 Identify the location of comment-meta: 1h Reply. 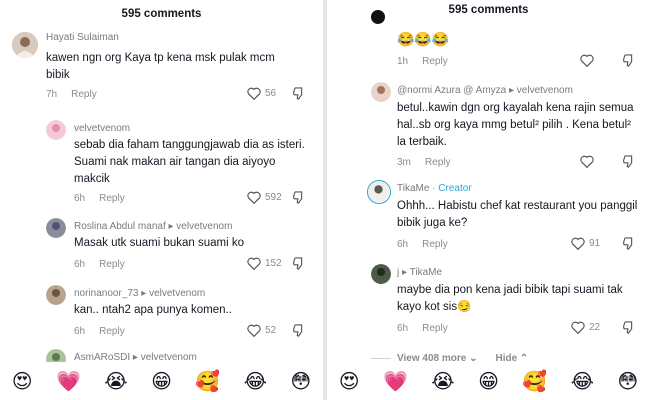
(422, 61).